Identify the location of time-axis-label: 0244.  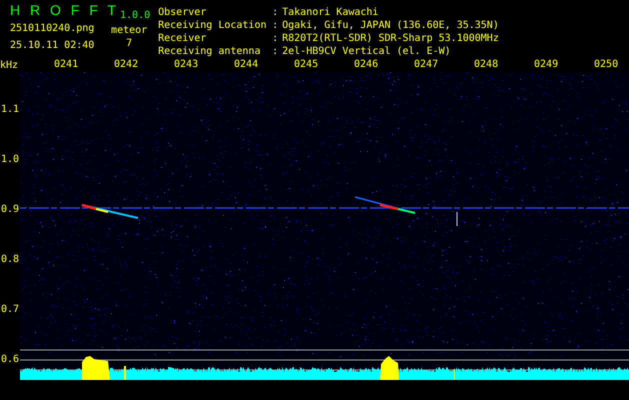
(246, 65).